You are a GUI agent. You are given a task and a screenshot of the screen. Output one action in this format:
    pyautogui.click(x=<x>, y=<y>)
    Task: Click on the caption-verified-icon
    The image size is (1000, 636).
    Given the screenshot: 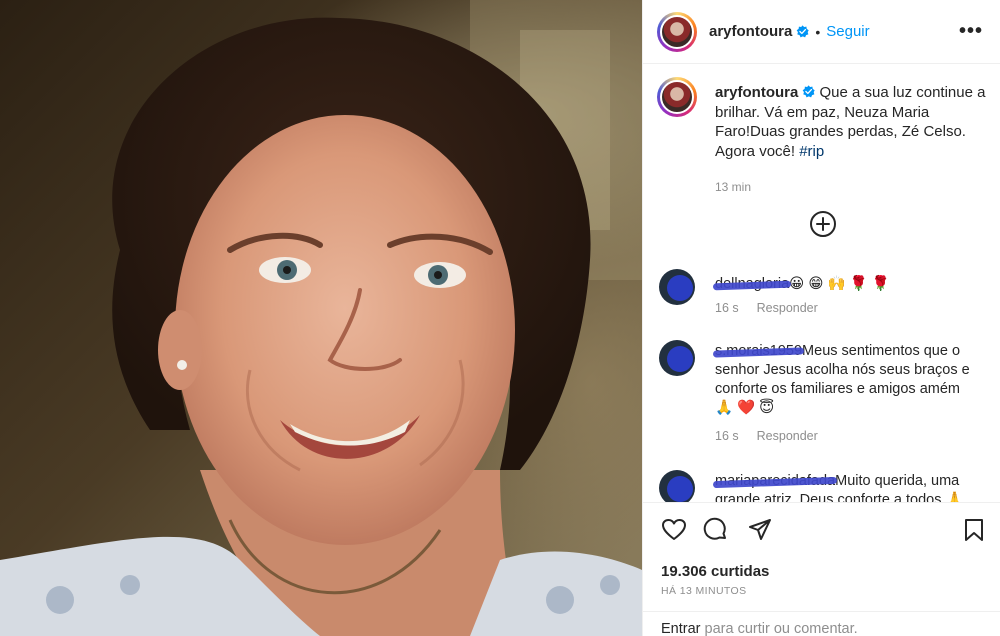 What is the action you would take?
    pyautogui.click(x=809, y=91)
    